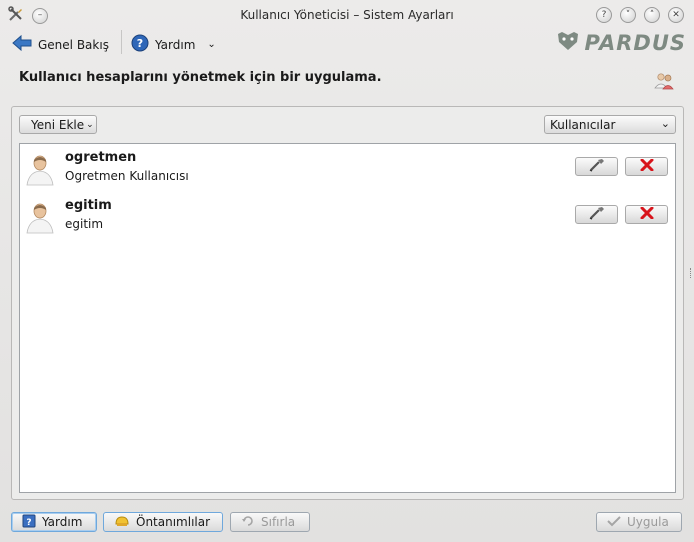 Image resolution: width=694 pixels, height=542 pixels. Describe the element at coordinates (635, 42) in the screenshot. I see `pardus-logo-text: PARDUS` at that location.